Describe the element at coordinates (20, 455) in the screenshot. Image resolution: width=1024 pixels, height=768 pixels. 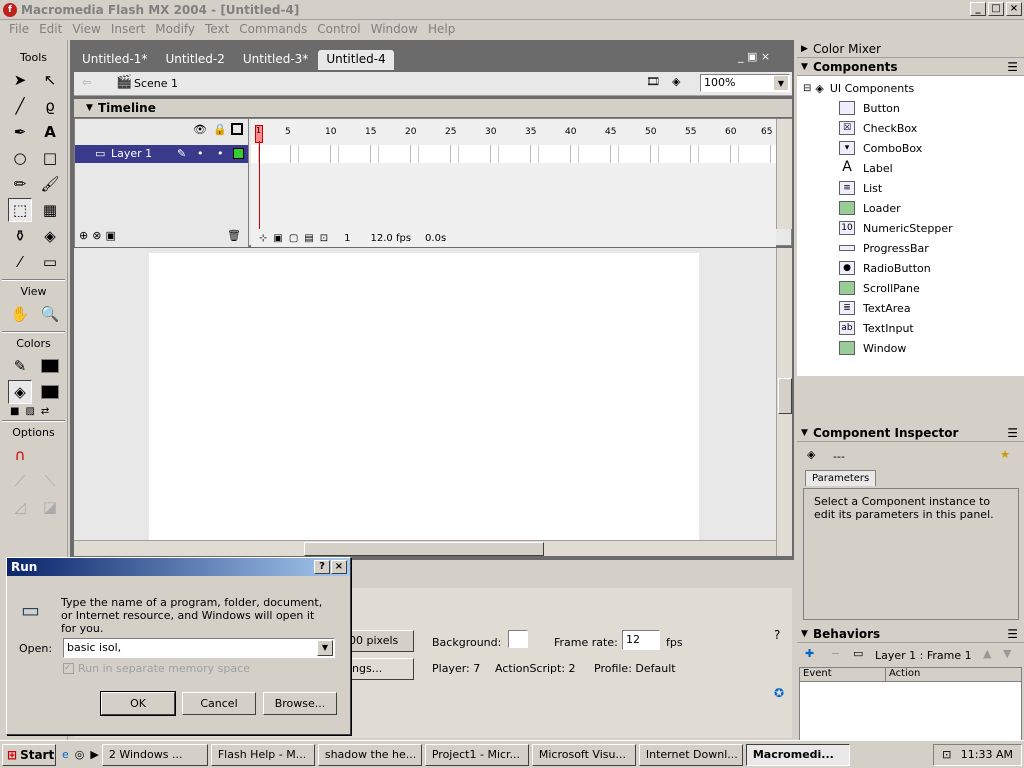
I see `snap-magnet-icon: ∩` at that location.